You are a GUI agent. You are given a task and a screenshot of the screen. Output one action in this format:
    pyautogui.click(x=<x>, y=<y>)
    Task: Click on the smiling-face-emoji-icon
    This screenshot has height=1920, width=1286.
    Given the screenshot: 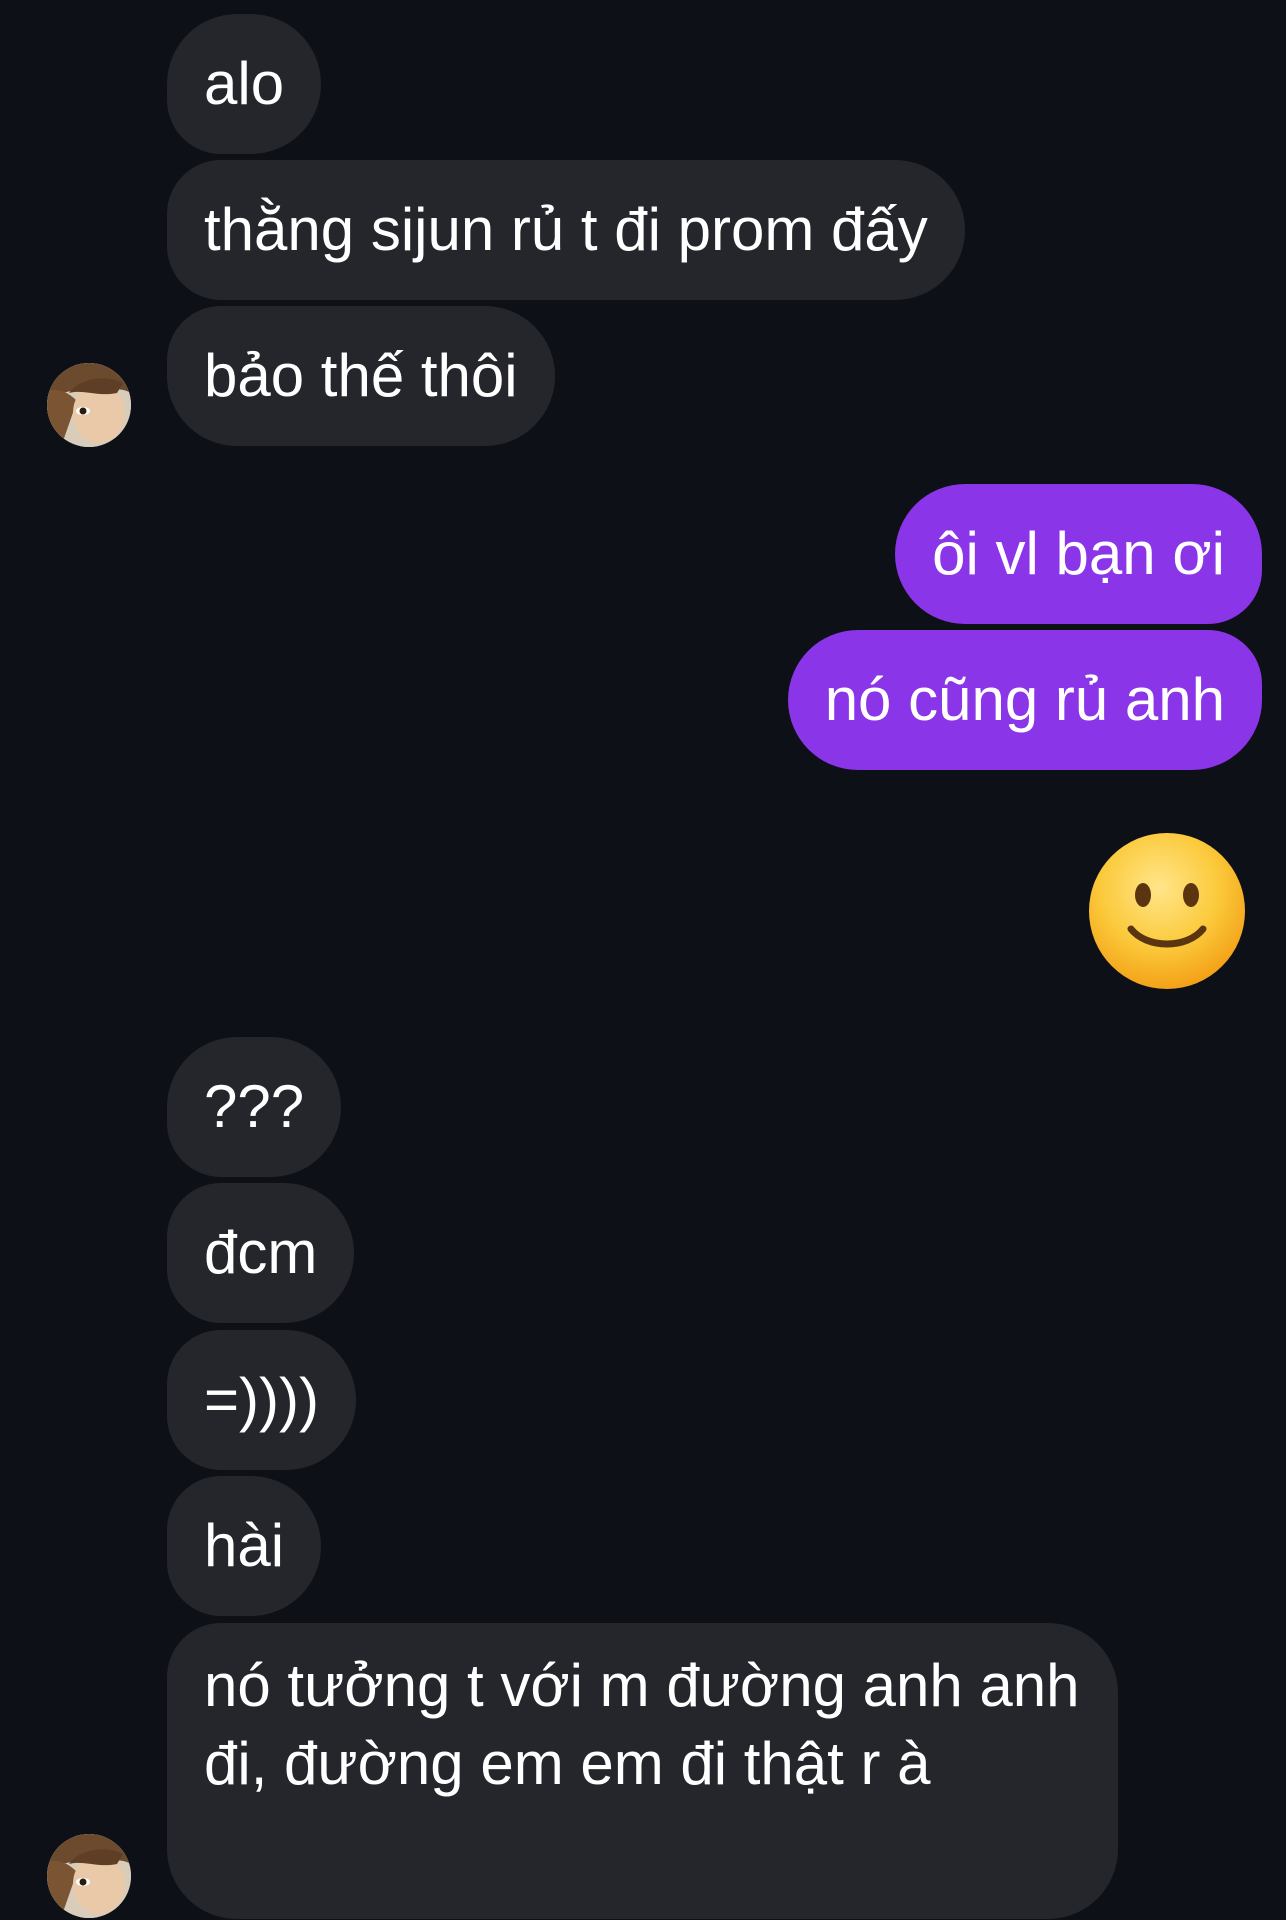 What is the action you would take?
    pyautogui.click(x=1167, y=911)
    